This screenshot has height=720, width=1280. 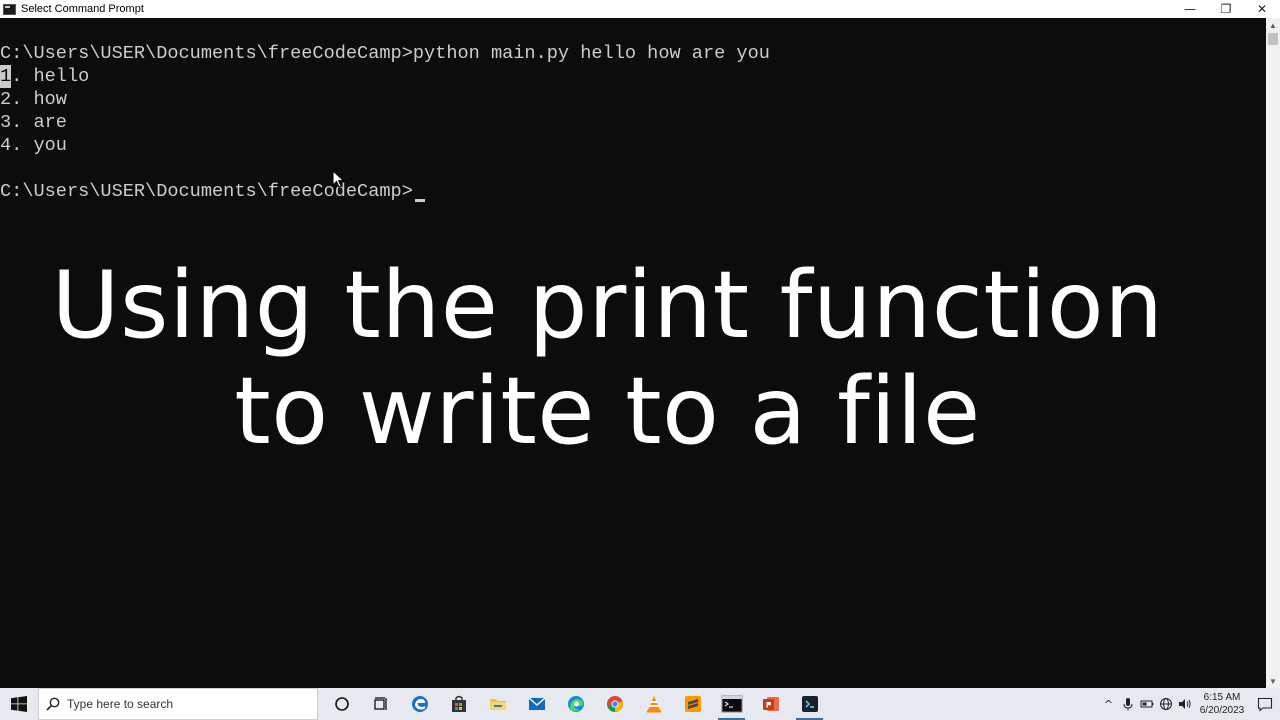 I want to click on system-tray: ^ 6:15 AM 6/20/2023, so click(x=1189, y=704).